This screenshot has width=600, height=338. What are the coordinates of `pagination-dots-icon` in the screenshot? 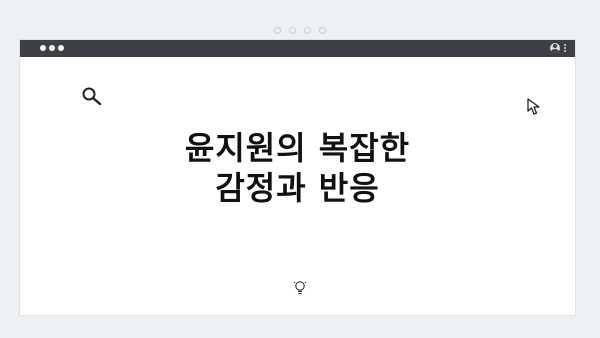 It's located at (300, 30).